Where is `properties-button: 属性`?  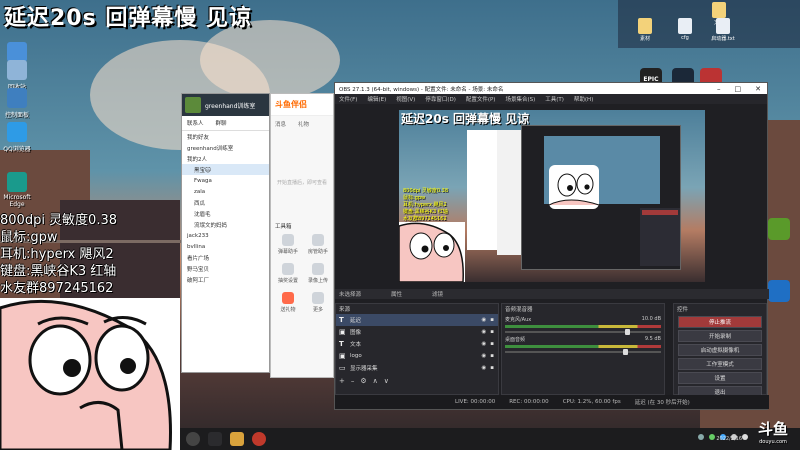 properties-button: 属性 is located at coordinates (396, 294).